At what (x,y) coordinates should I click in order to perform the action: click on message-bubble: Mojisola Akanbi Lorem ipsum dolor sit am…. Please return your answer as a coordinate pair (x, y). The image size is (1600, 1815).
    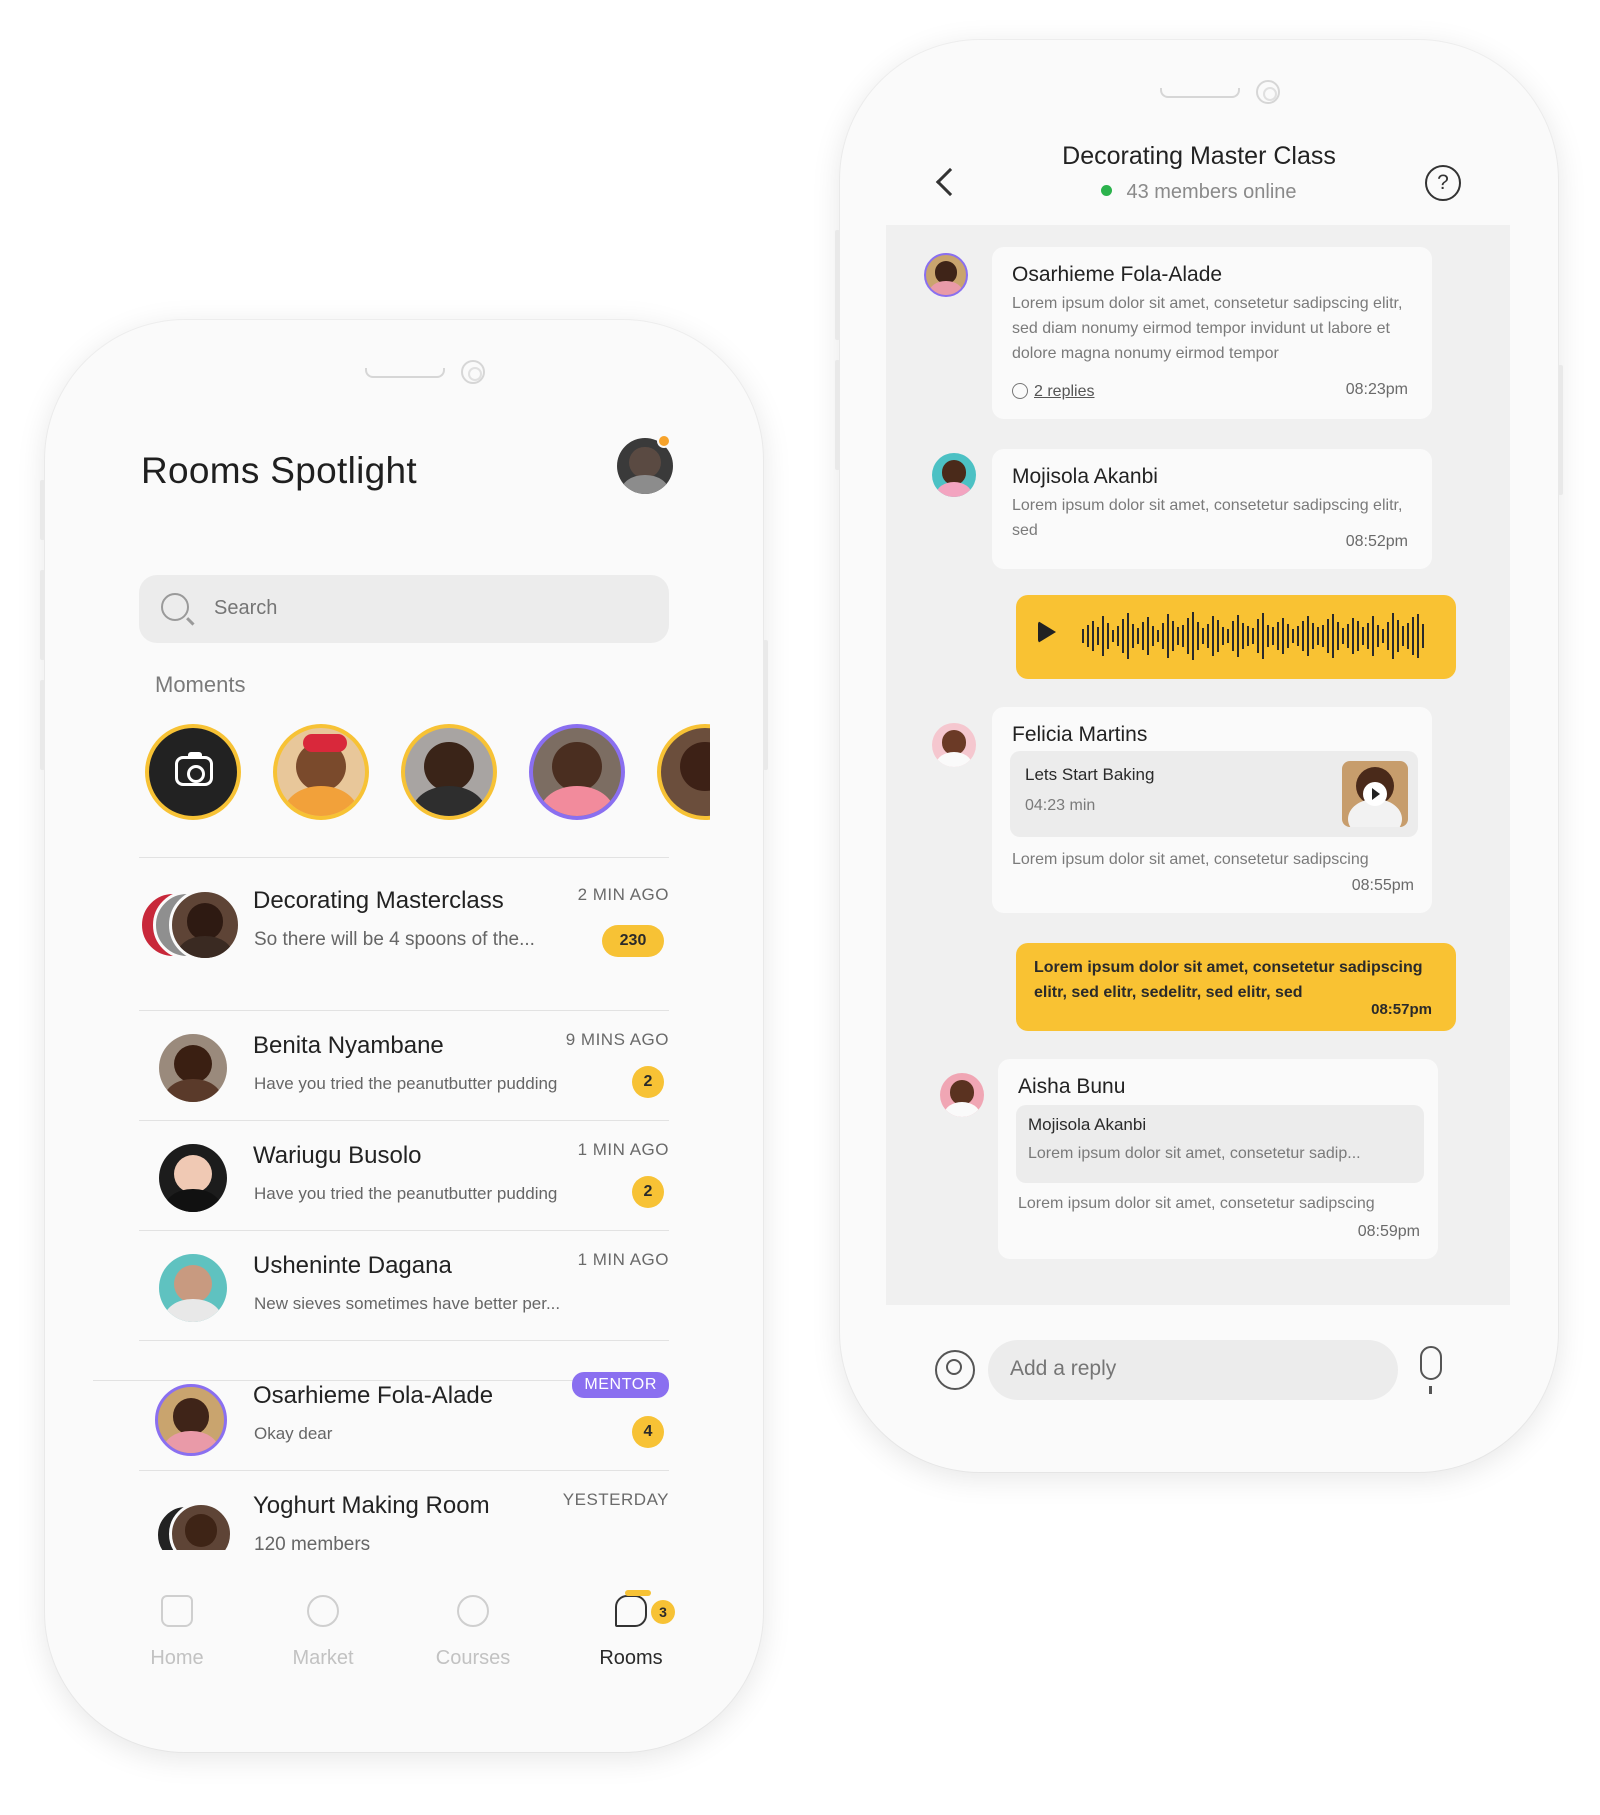
    Looking at the image, I should click on (1212, 509).